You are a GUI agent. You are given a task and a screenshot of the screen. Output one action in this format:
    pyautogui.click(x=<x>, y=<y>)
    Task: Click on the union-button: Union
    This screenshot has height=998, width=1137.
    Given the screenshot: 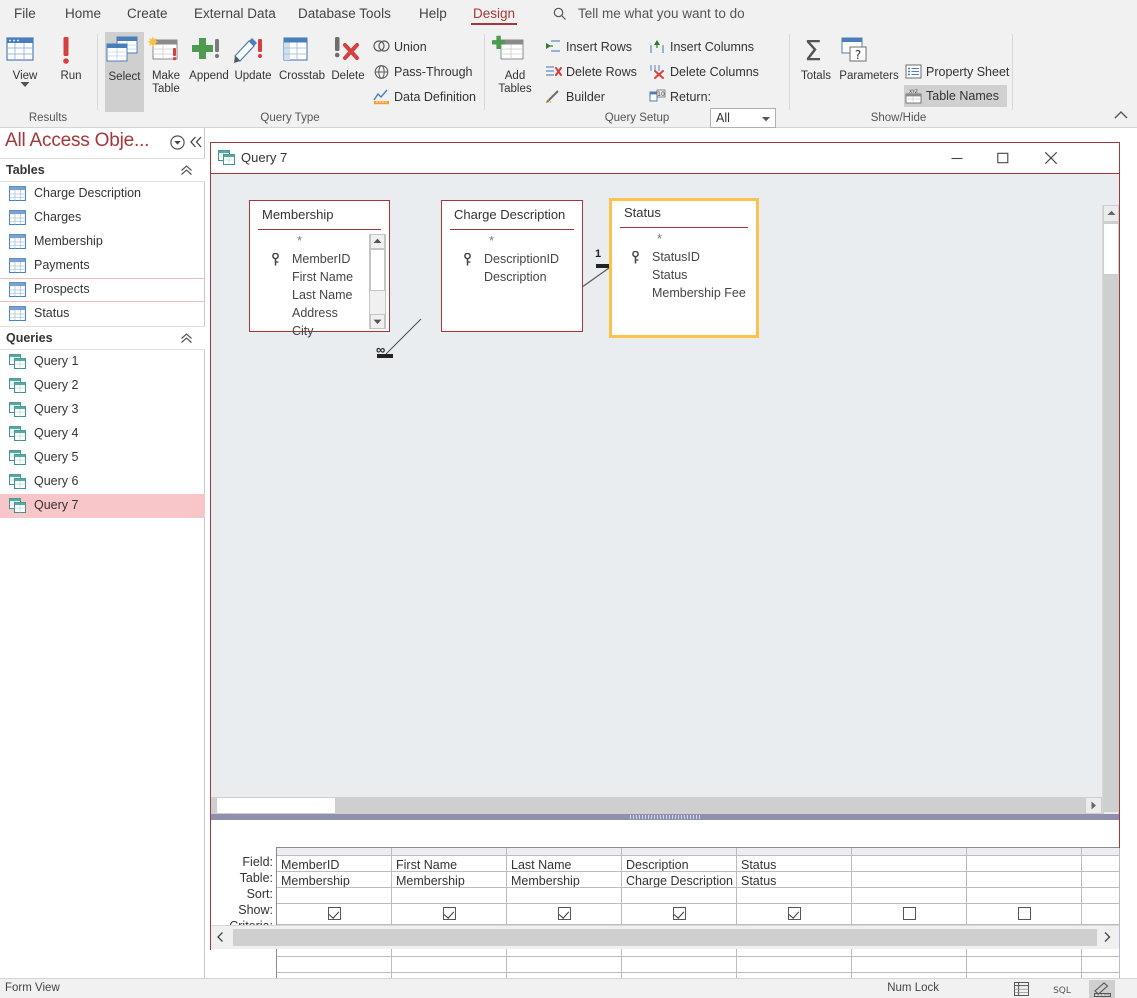 What is the action you would take?
    pyautogui.click(x=399, y=47)
    